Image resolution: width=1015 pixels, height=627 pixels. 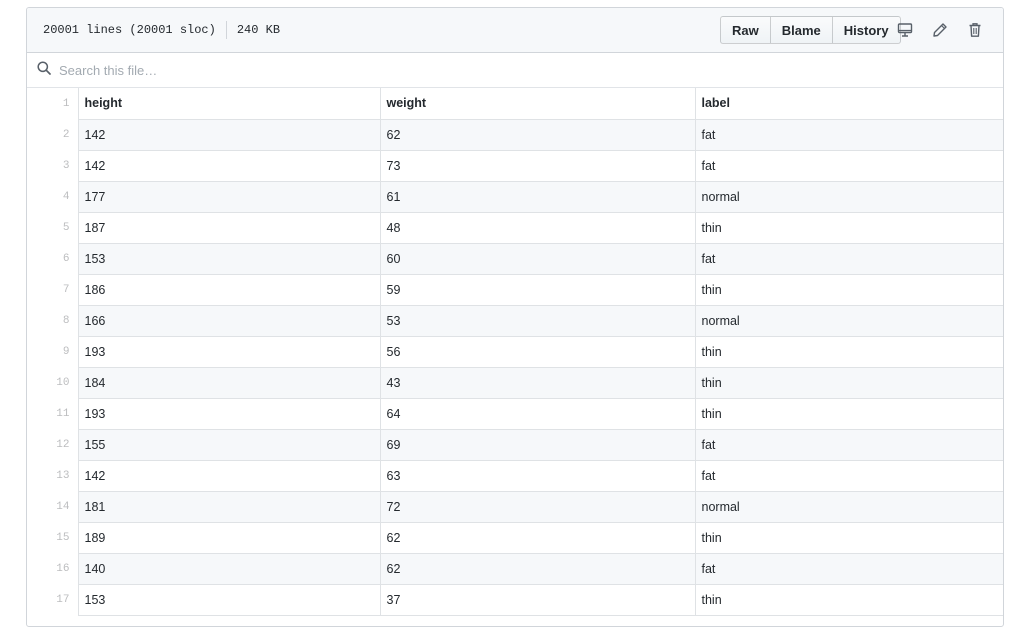 I want to click on line-number: 1, so click(x=52, y=103).